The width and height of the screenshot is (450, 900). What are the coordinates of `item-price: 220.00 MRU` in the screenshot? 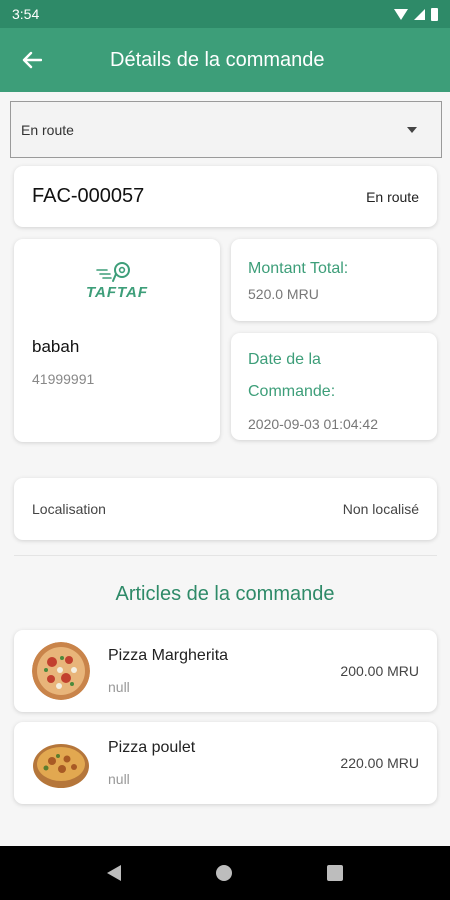 It's located at (379, 763).